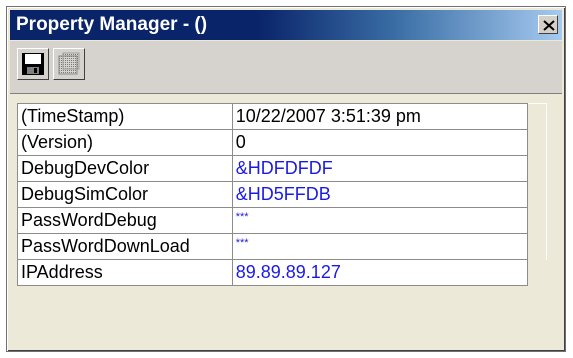  Describe the element at coordinates (380, 116) in the screenshot. I see `property-value: 10/22/2007 3:51:39 pm` at that location.